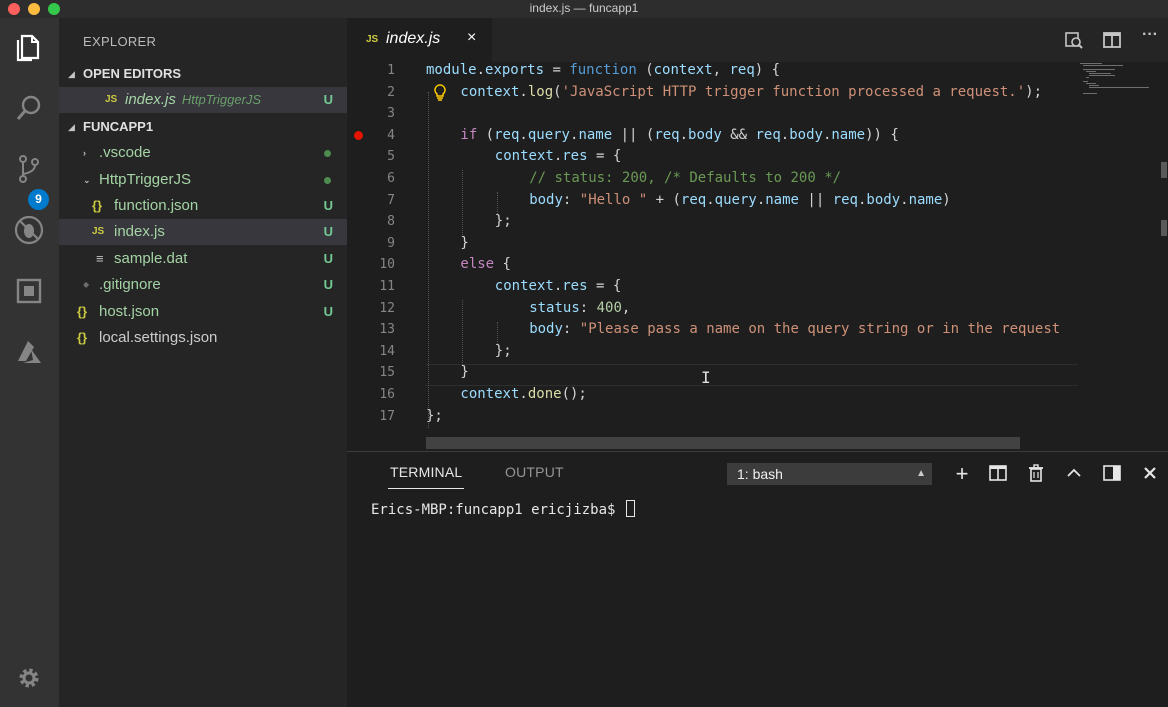 The image size is (1168, 707). What do you see at coordinates (782, 199) in the screenshot?
I see `code-token: name` at bounding box center [782, 199].